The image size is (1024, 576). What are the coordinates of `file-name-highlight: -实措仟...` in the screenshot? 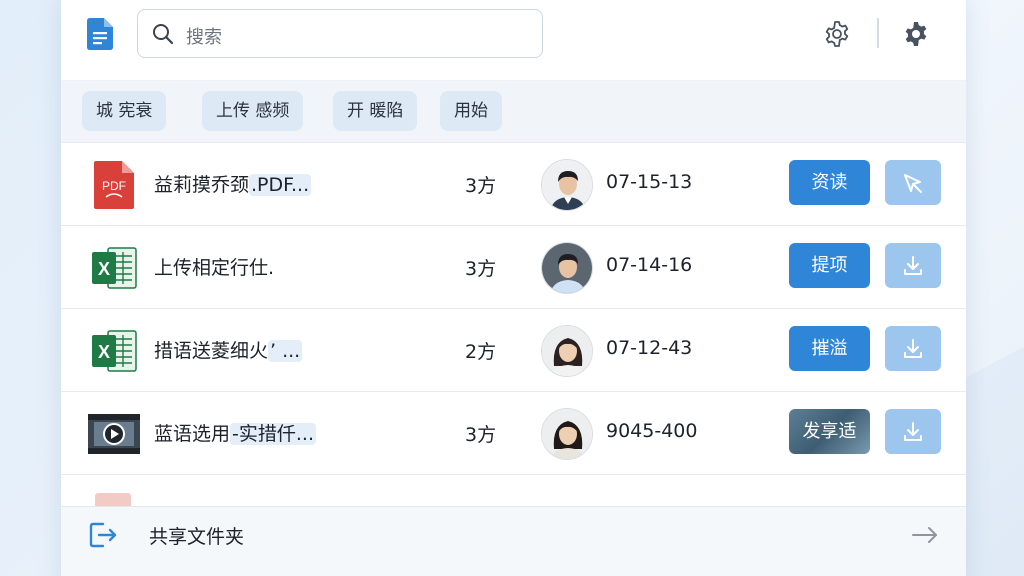 It's located at (273, 434).